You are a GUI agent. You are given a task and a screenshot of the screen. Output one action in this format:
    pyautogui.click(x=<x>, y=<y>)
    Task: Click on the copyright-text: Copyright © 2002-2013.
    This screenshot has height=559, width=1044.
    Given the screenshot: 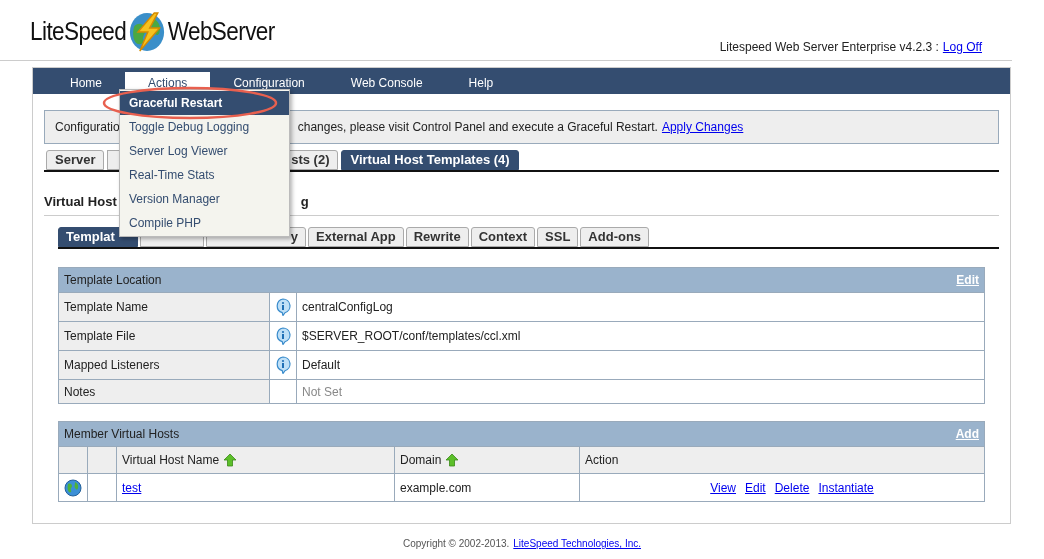 What is the action you would take?
    pyautogui.click(x=456, y=544)
    